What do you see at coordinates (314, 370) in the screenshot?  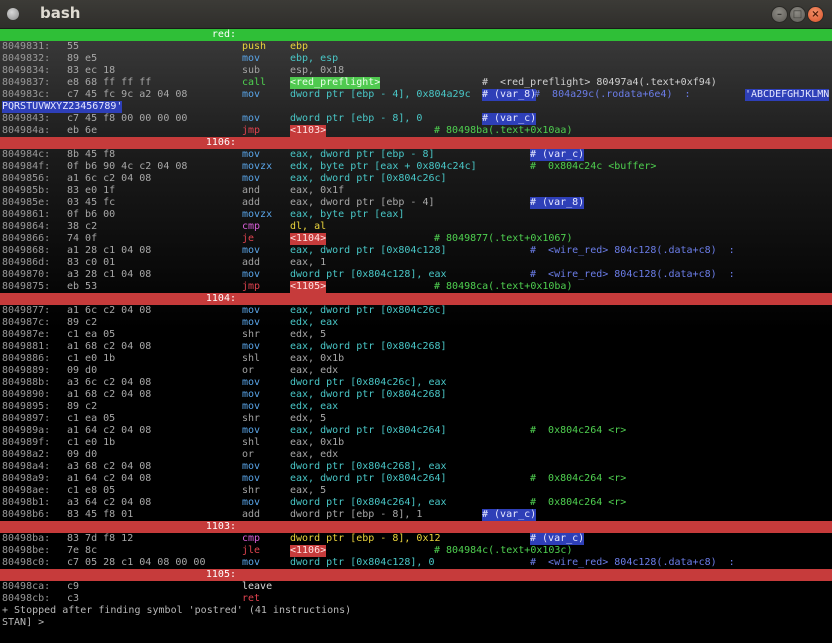 I see `instruction-operands: eax, edx` at bounding box center [314, 370].